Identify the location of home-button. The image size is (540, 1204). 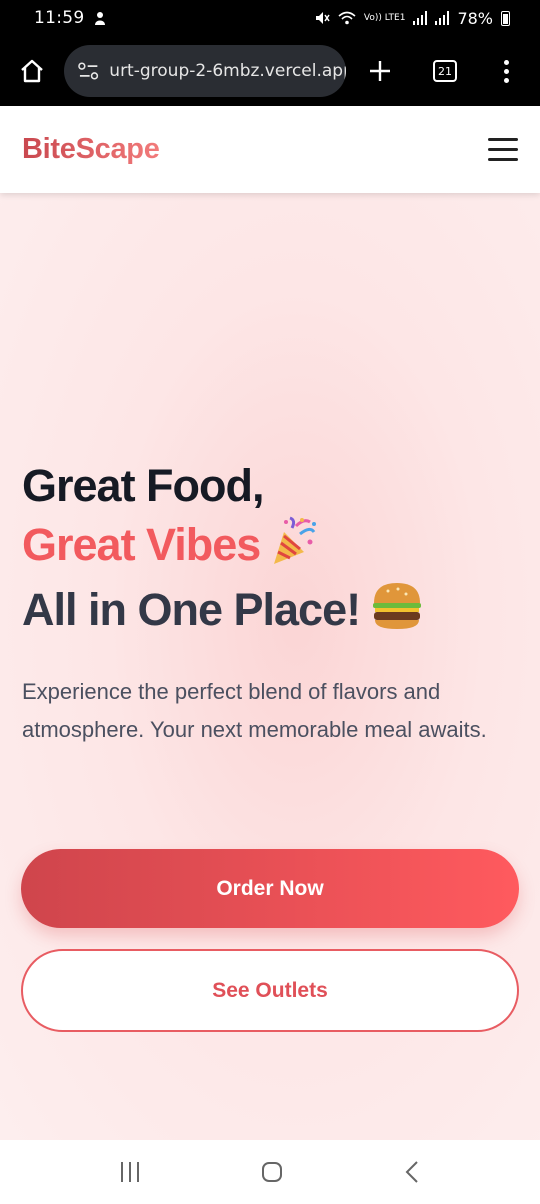
(32, 71).